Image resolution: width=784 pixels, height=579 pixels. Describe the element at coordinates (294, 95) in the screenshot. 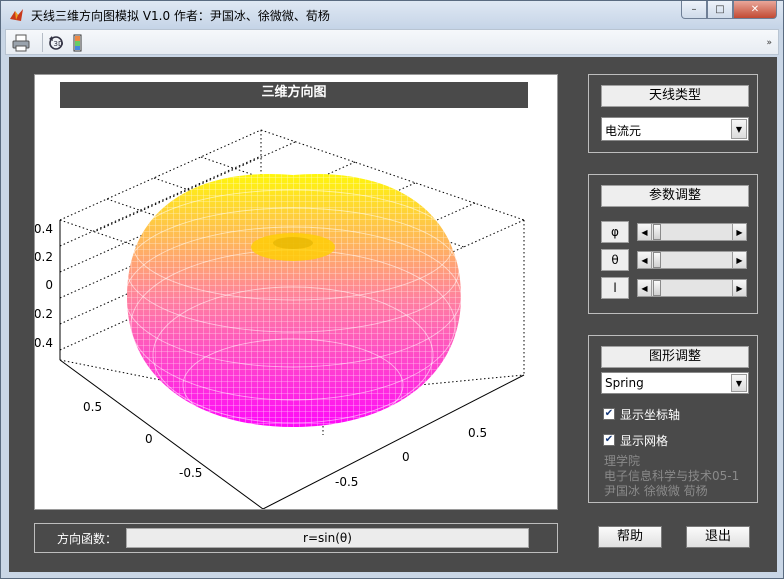

I see `plot-title: 三维方向图` at that location.